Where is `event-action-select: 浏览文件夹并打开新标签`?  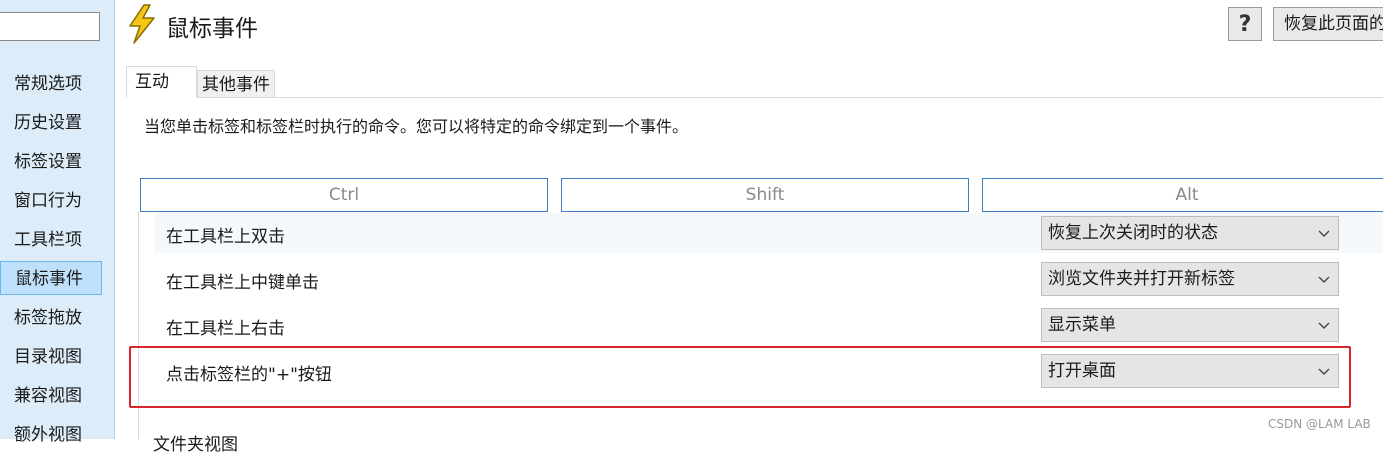
event-action-select: 浏览文件夹并打开新标签 is located at coordinates (1190, 279).